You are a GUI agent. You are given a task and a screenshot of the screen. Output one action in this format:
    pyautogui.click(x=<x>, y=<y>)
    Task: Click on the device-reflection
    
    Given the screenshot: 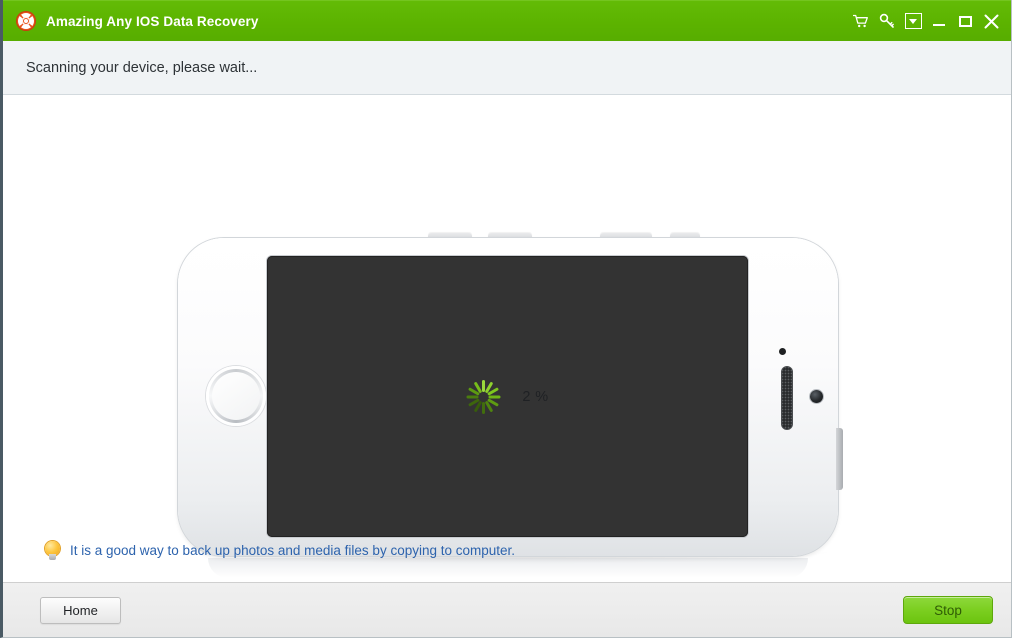 What is the action you would take?
    pyautogui.click(x=508, y=568)
    